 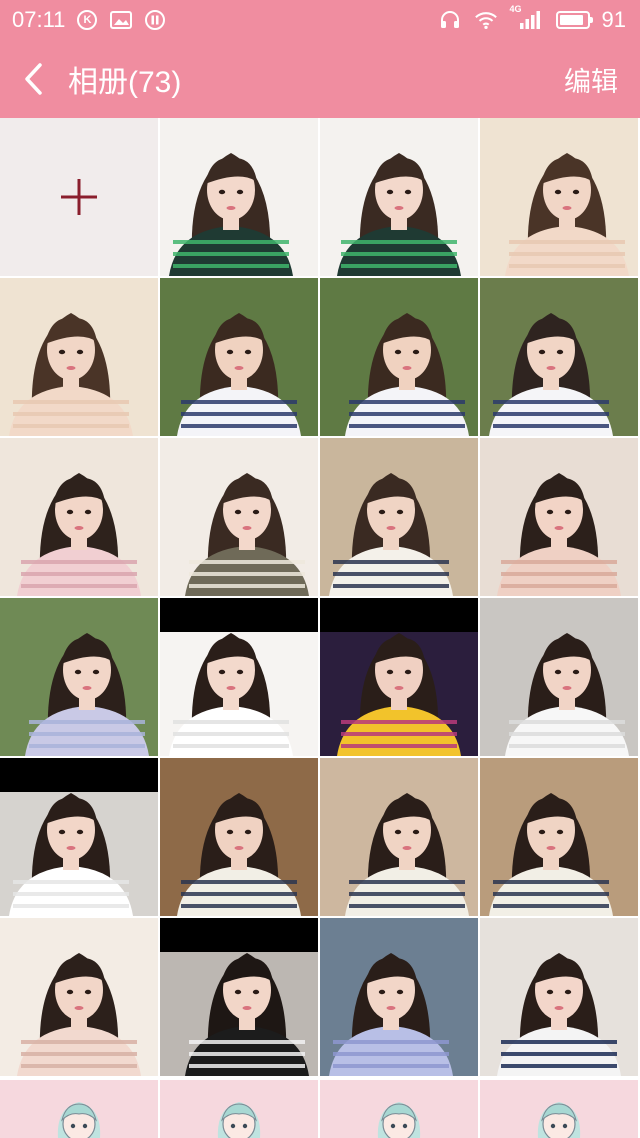 I want to click on signal-icon: 4G, so click(x=527, y=18).